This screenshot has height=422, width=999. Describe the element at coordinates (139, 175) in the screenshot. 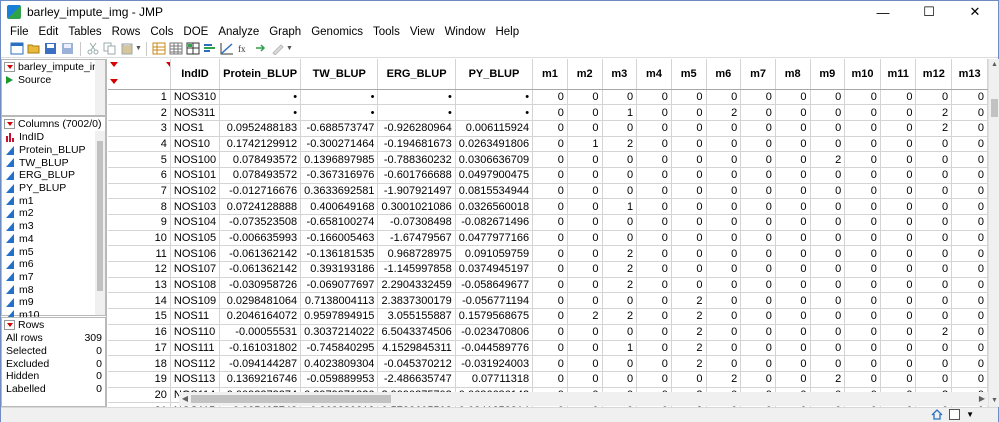

I see `row-number: 6` at that location.